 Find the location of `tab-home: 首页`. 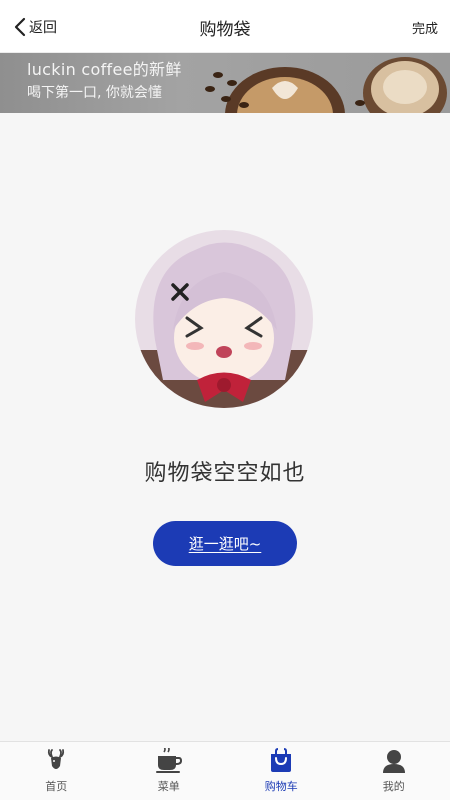

tab-home: 首页 is located at coordinates (56, 771).